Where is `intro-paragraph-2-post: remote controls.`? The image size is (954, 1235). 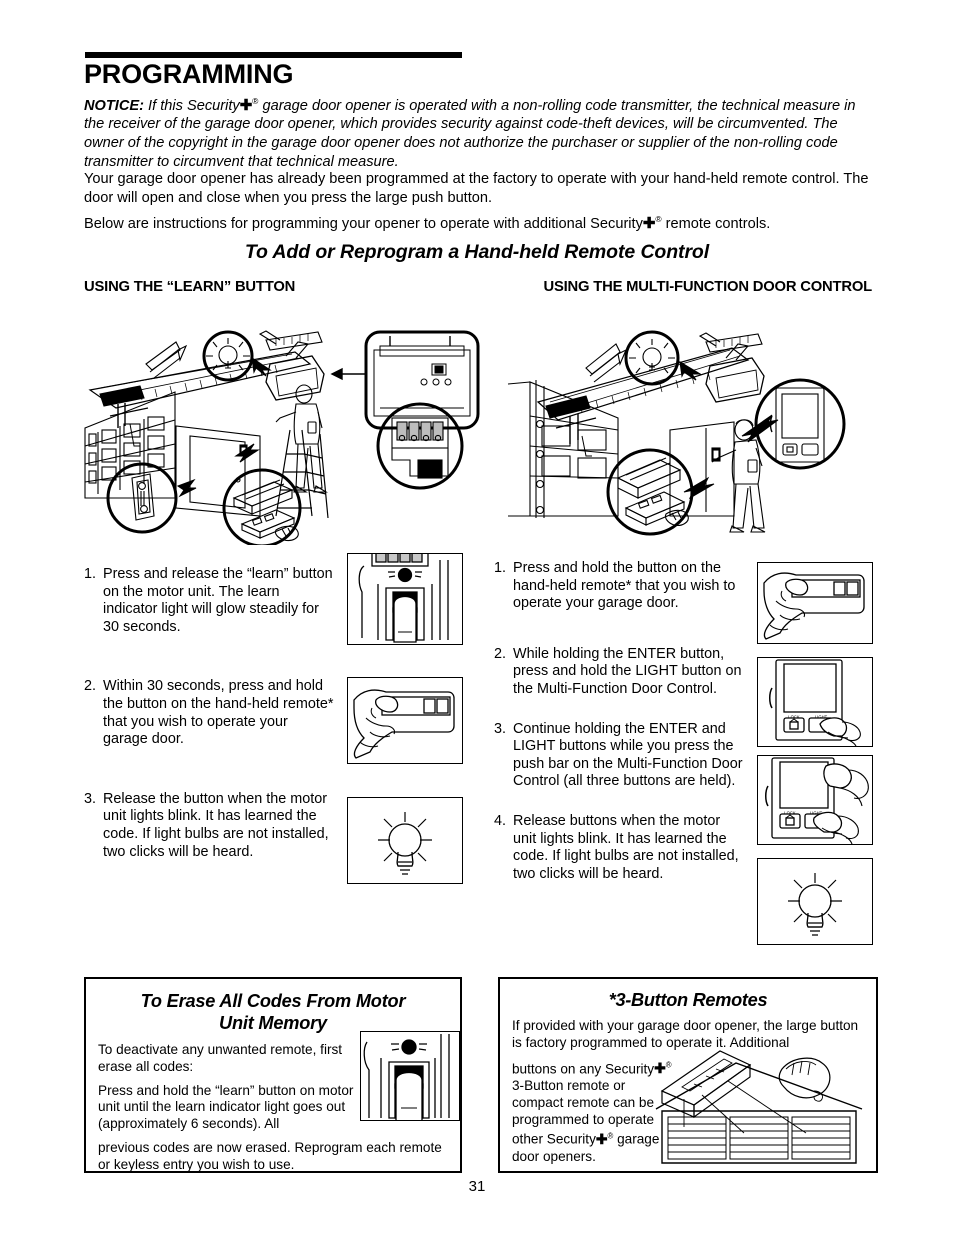
intro-paragraph-2-post: remote controls. is located at coordinates (716, 223).